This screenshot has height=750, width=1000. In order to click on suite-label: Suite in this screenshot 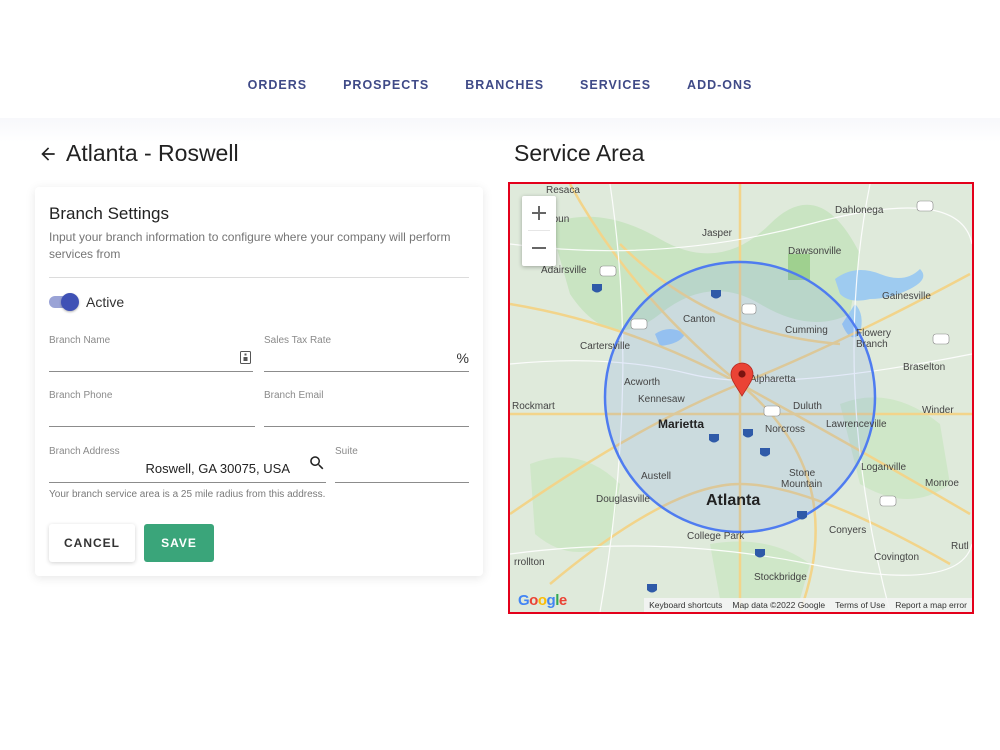, I will do `click(346, 451)`.